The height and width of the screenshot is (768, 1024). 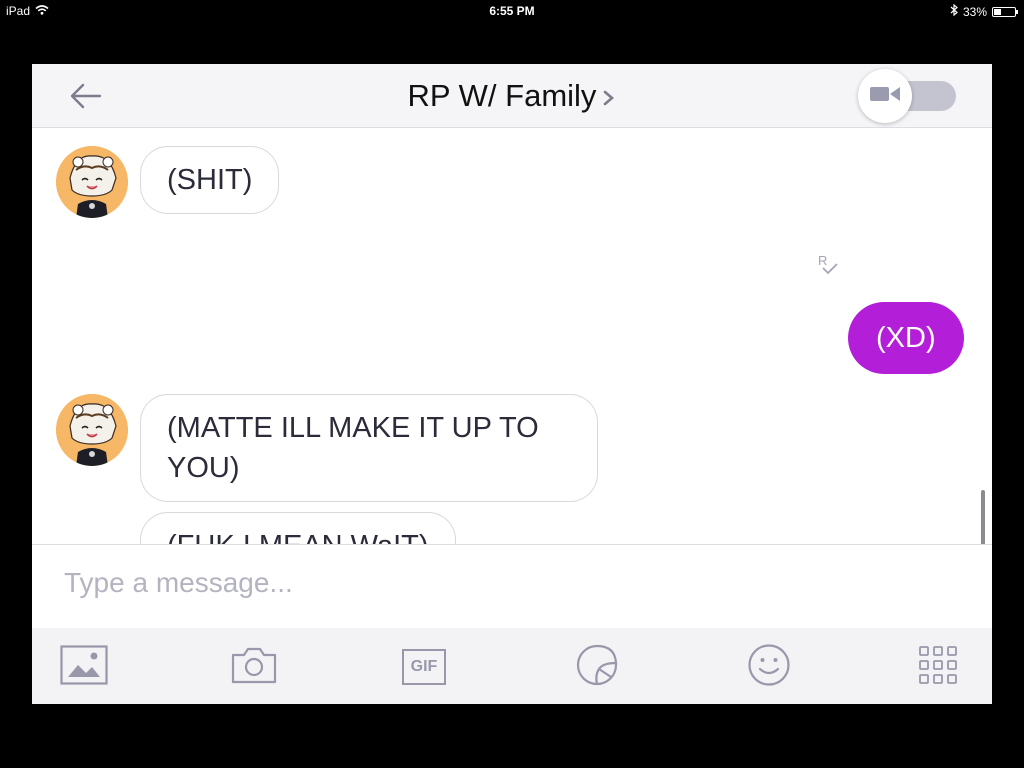 I want to click on sticker-button, so click(x=597, y=667).